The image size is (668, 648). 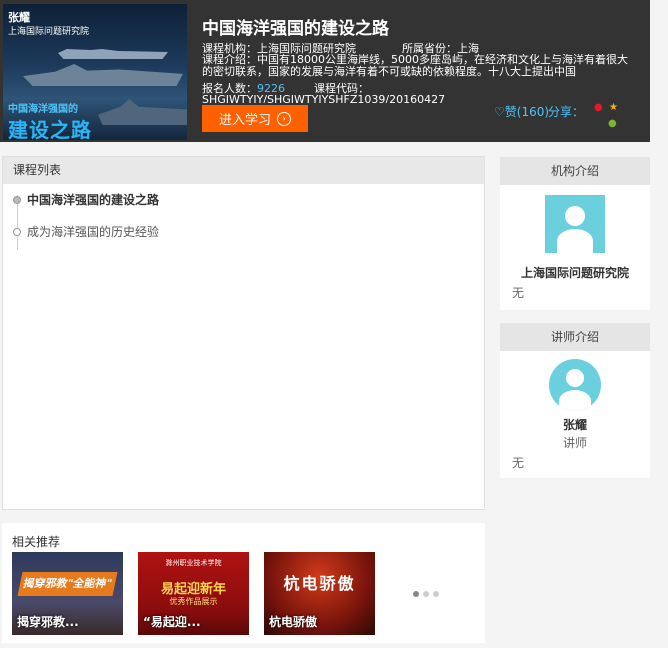 I want to click on teacher-role: 讲师, so click(x=574, y=443).